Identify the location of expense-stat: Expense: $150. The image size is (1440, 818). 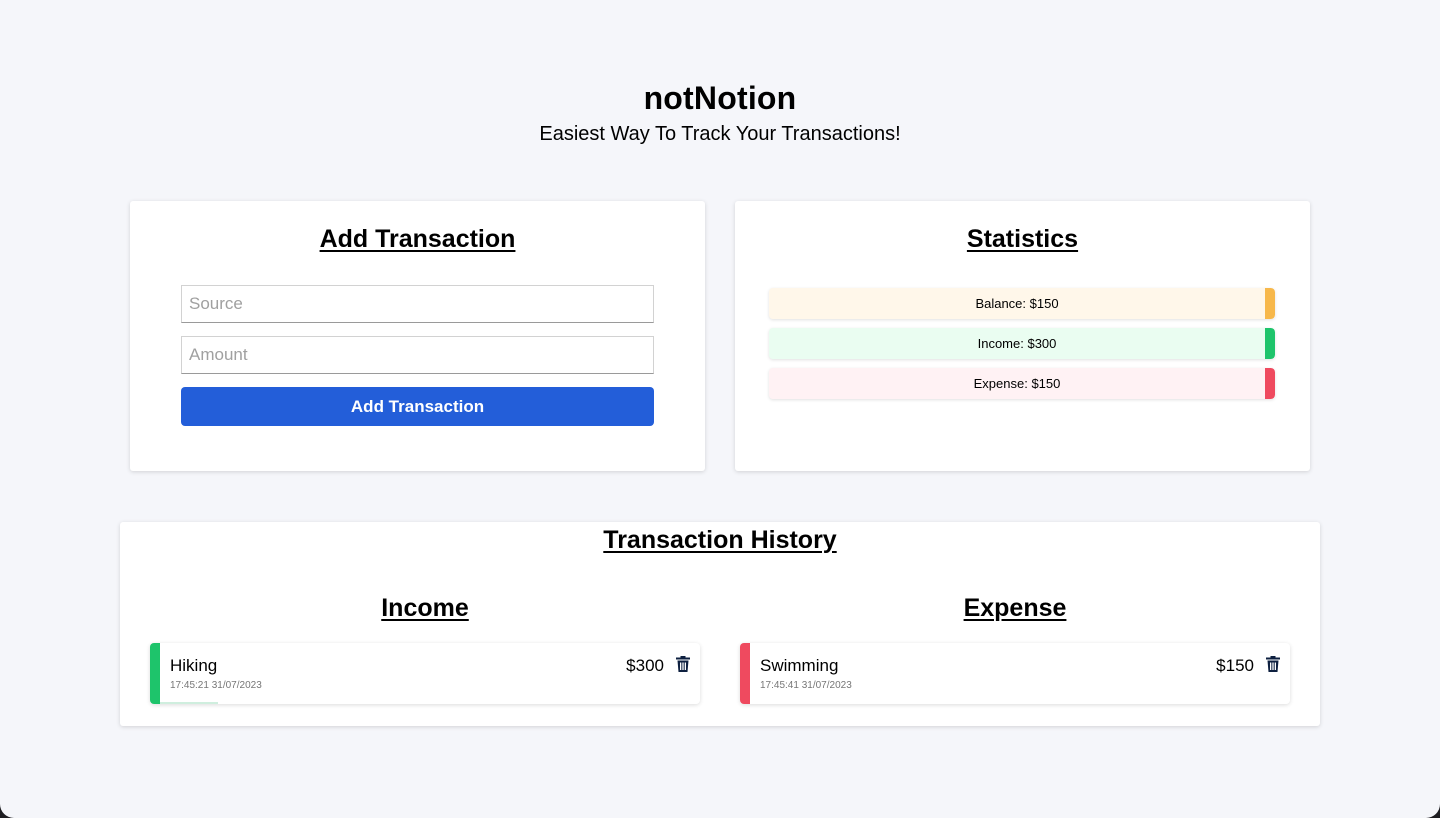
(1022, 383).